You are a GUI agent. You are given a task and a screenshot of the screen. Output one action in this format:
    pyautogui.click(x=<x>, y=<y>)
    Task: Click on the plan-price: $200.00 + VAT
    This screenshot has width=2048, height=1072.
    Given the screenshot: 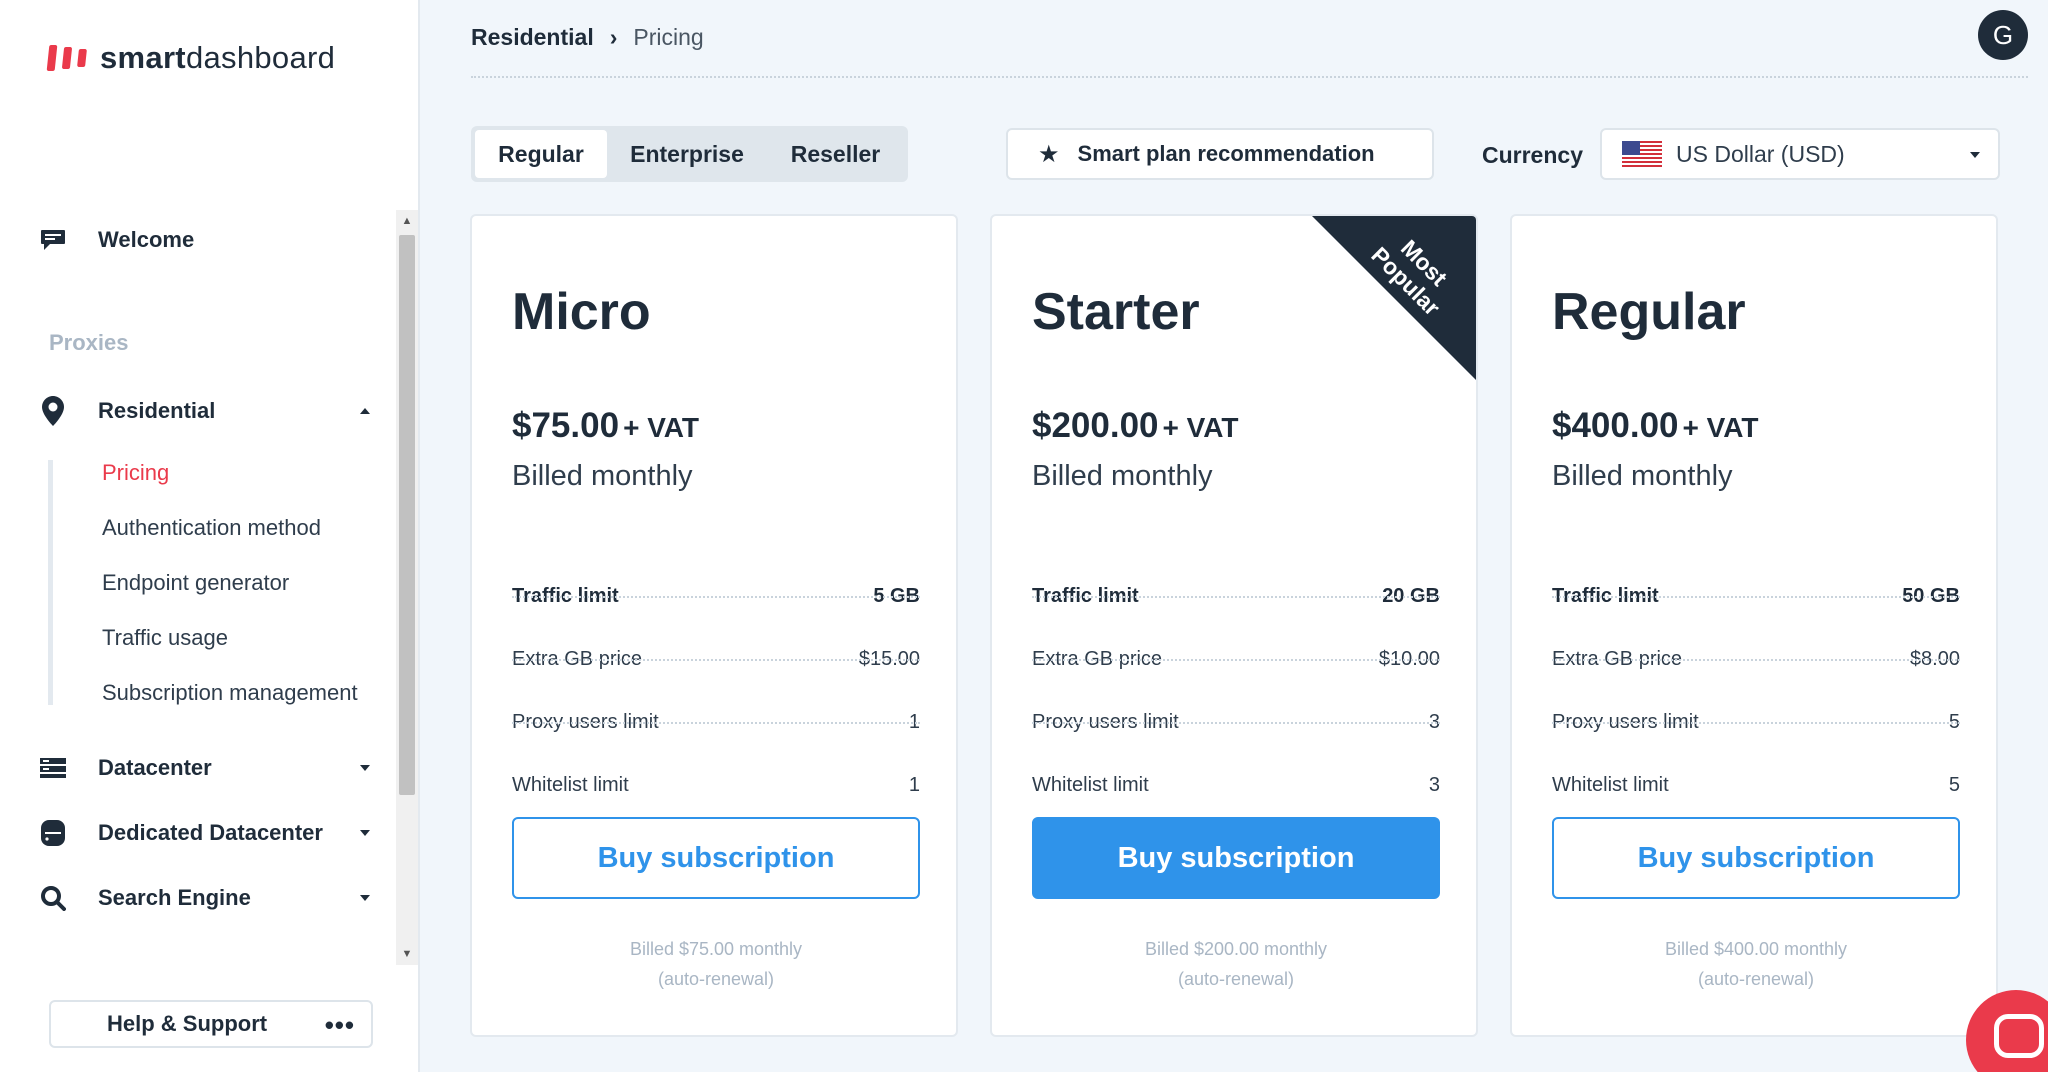 What is the action you would take?
    pyautogui.click(x=1135, y=426)
    